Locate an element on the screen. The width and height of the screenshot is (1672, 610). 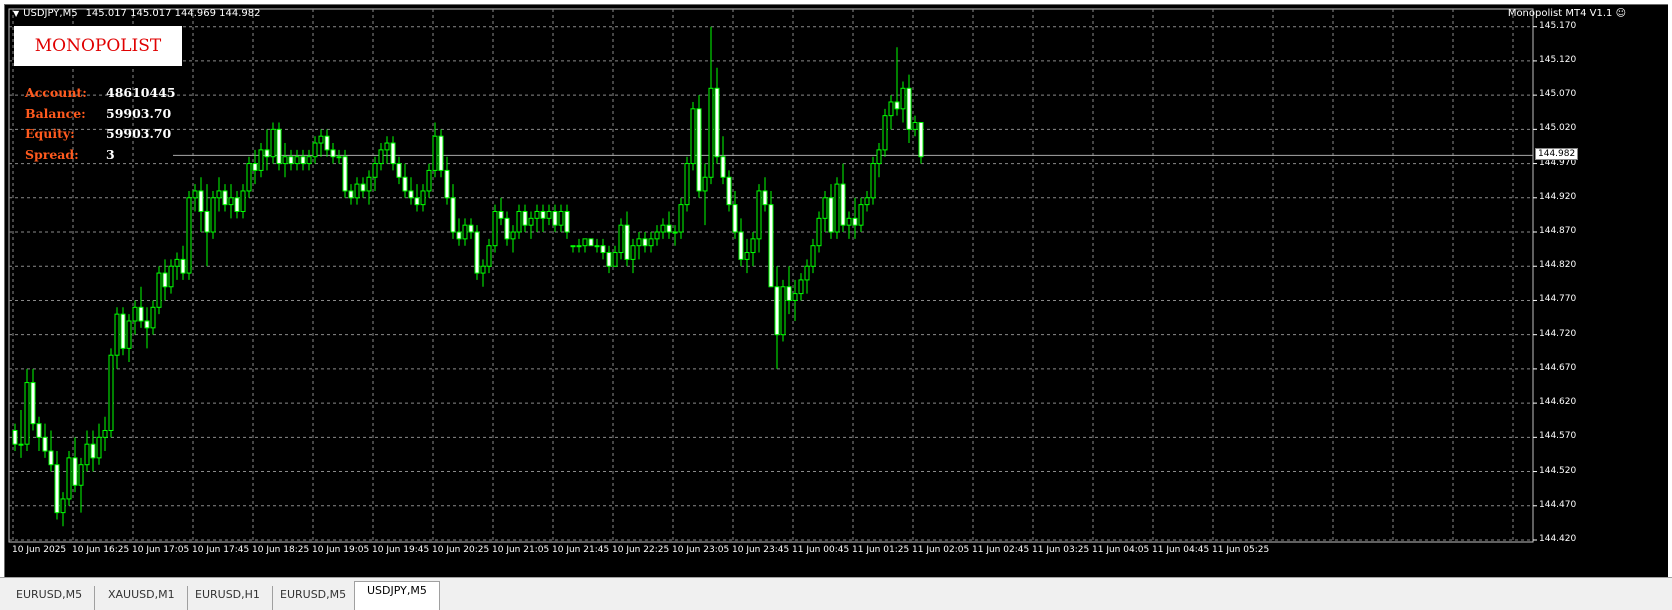
time-tick-label: 10 Jun 2025 is located at coordinates (39, 550).